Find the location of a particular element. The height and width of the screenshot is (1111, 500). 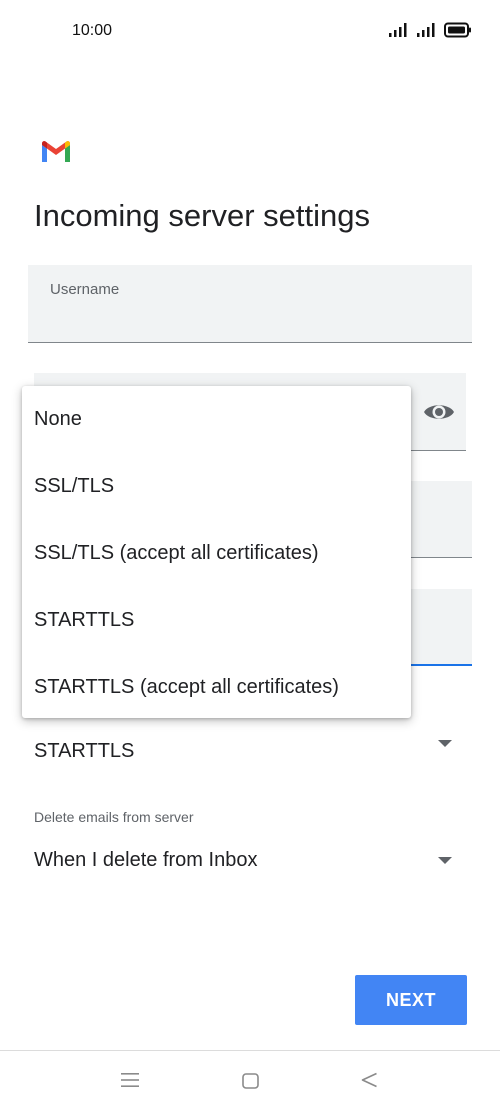

menu-item-ssl-tls-accept-all: SSL/TLS (accept all certificates) is located at coordinates (216, 553).